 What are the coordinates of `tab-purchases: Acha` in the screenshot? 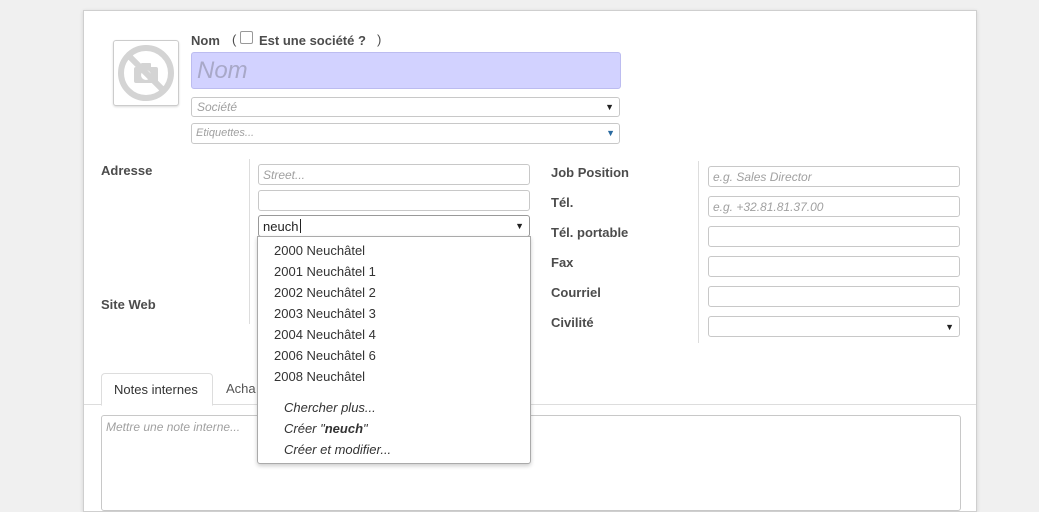 It's located at (241, 388).